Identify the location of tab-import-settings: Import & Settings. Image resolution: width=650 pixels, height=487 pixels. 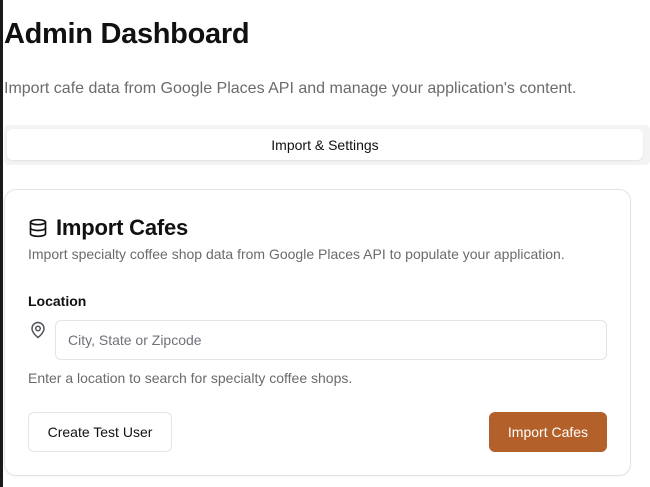
(325, 144).